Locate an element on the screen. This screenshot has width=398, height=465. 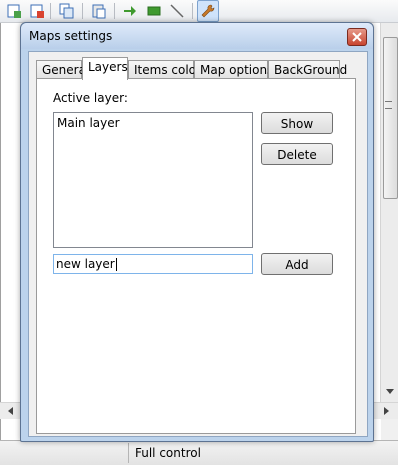
status-bar: Full control is located at coordinates (199, 452).